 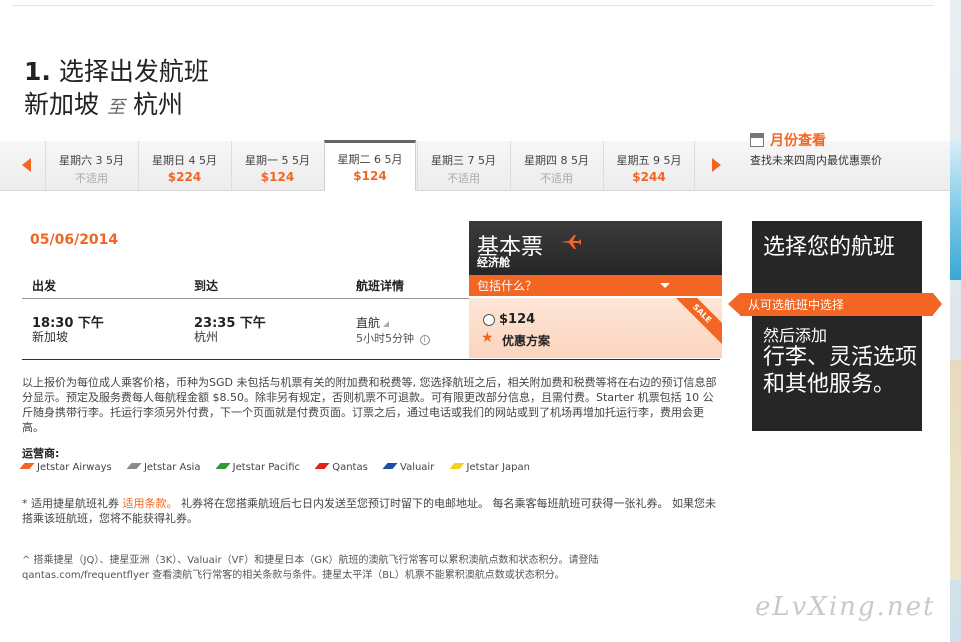 What do you see at coordinates (493, 262) in the screenshot?
I see `fare-cabin: 经济舱` at bounding box center [493, 262].